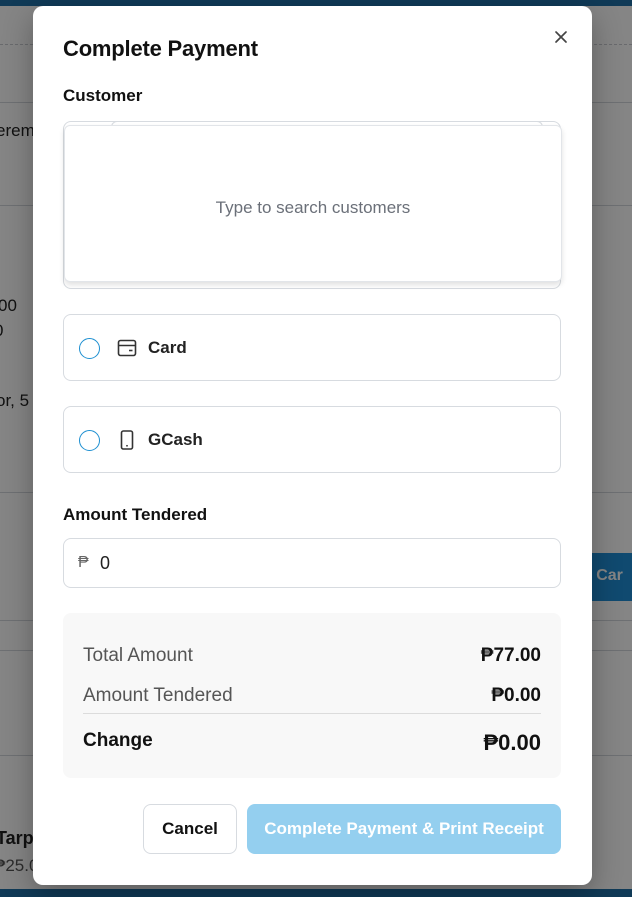  I want to click on cancel-button: Cancel, so click(190, 829).